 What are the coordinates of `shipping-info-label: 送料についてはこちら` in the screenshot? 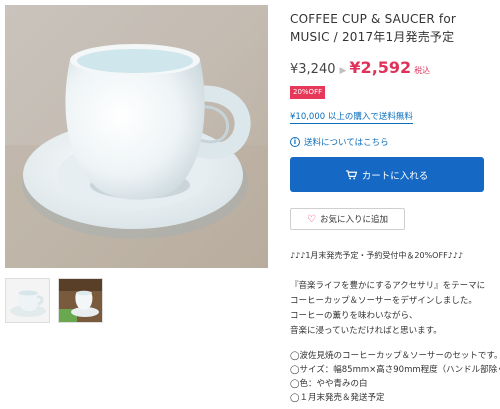 It's located at (346, 143).